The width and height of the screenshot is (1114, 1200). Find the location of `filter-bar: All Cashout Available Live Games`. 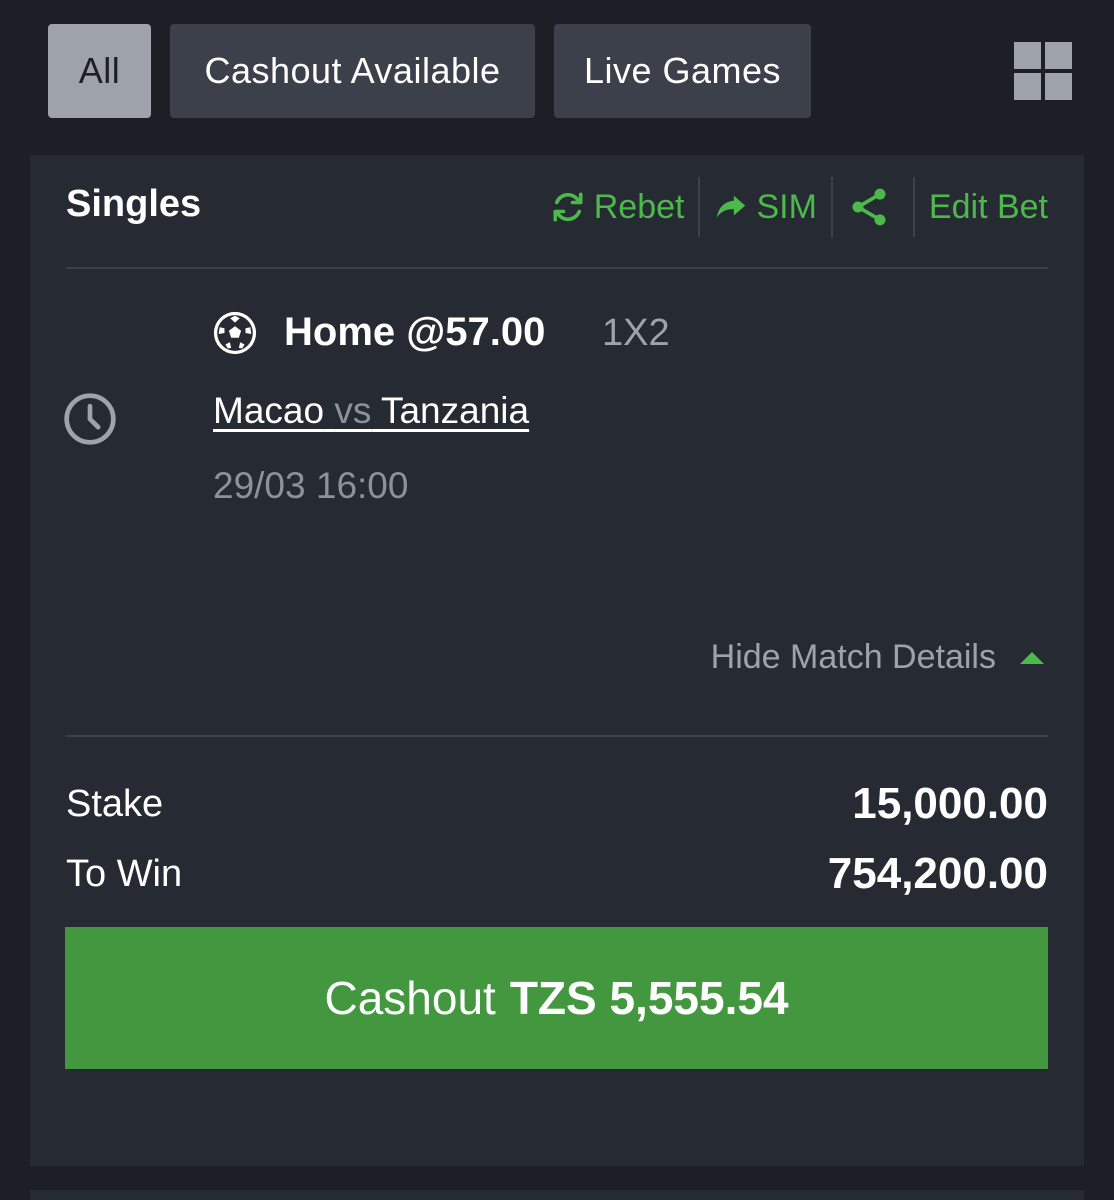

filter-bar: All Cashout Available Live Games is located at coordinates (557, 75).